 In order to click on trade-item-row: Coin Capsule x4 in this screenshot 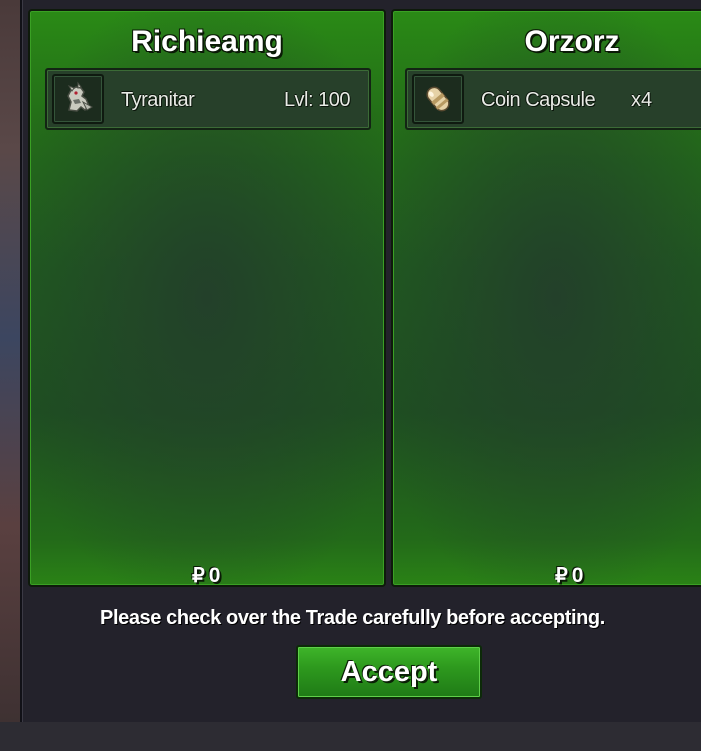, I will do `click(553, 99)`.